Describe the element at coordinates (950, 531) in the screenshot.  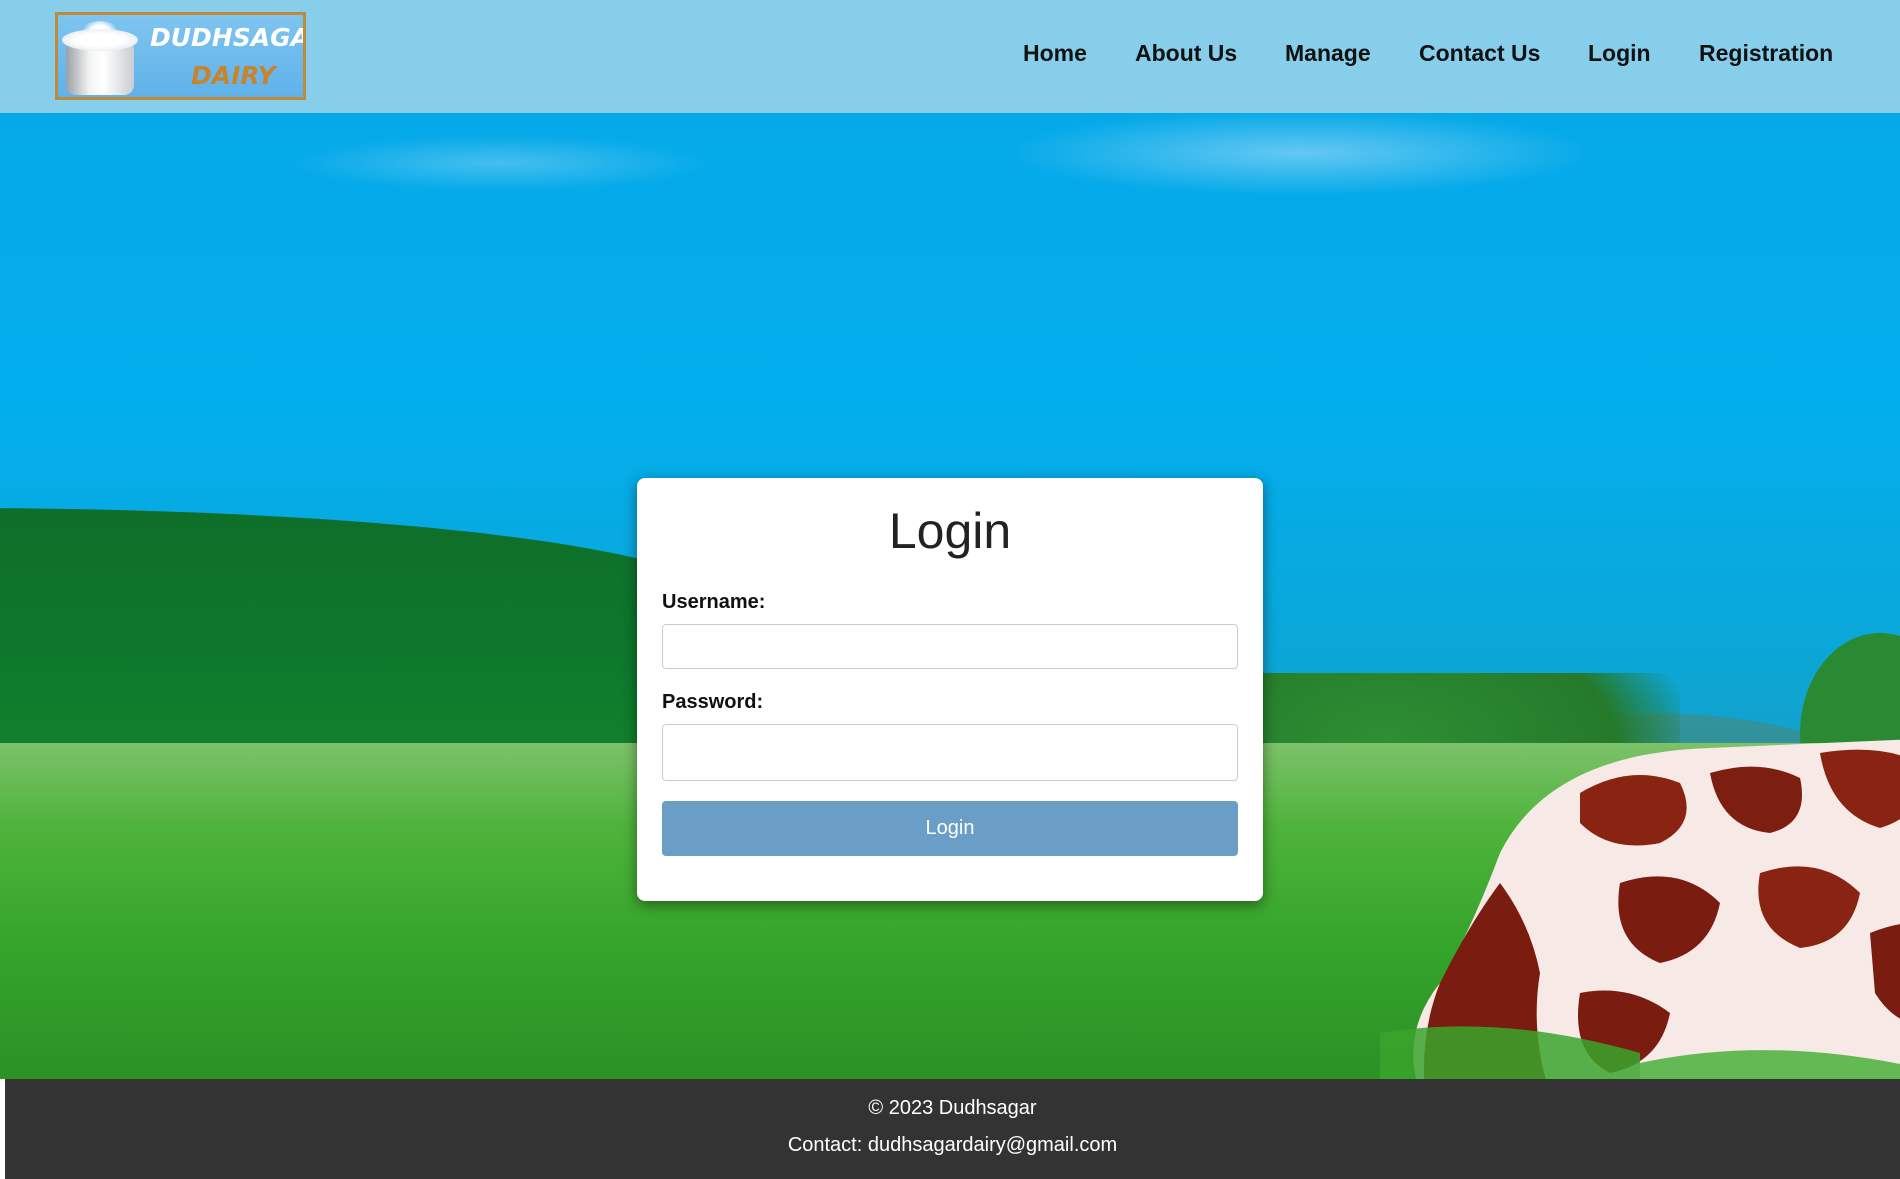
I see `login-title: Login` at that location.